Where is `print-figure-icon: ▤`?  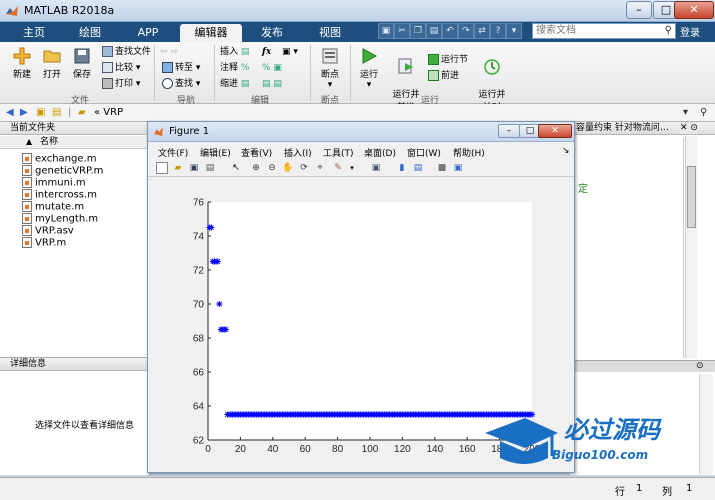
print-figure-icon: ▤ is located at coordinates (210, 168).